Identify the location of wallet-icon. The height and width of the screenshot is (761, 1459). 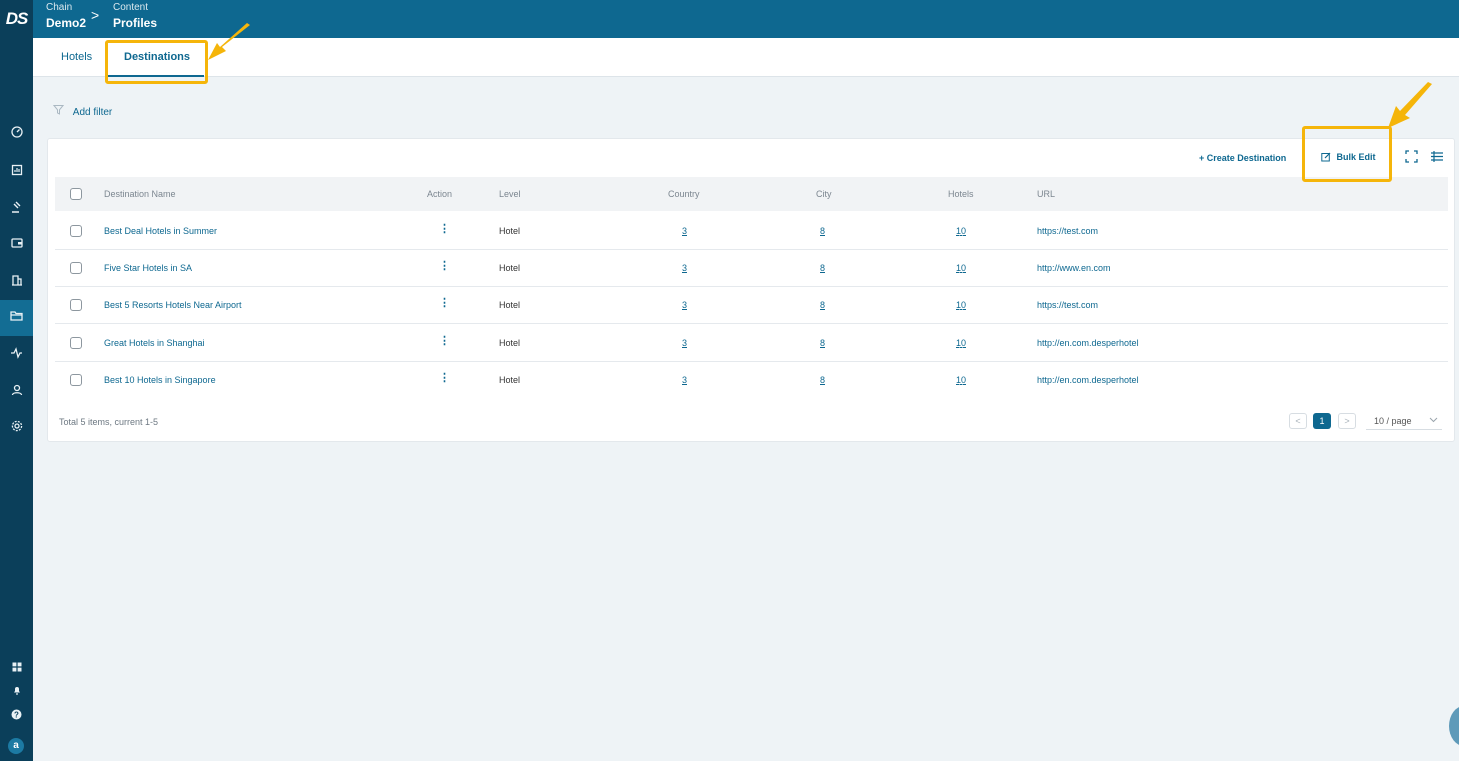
(16, 245).